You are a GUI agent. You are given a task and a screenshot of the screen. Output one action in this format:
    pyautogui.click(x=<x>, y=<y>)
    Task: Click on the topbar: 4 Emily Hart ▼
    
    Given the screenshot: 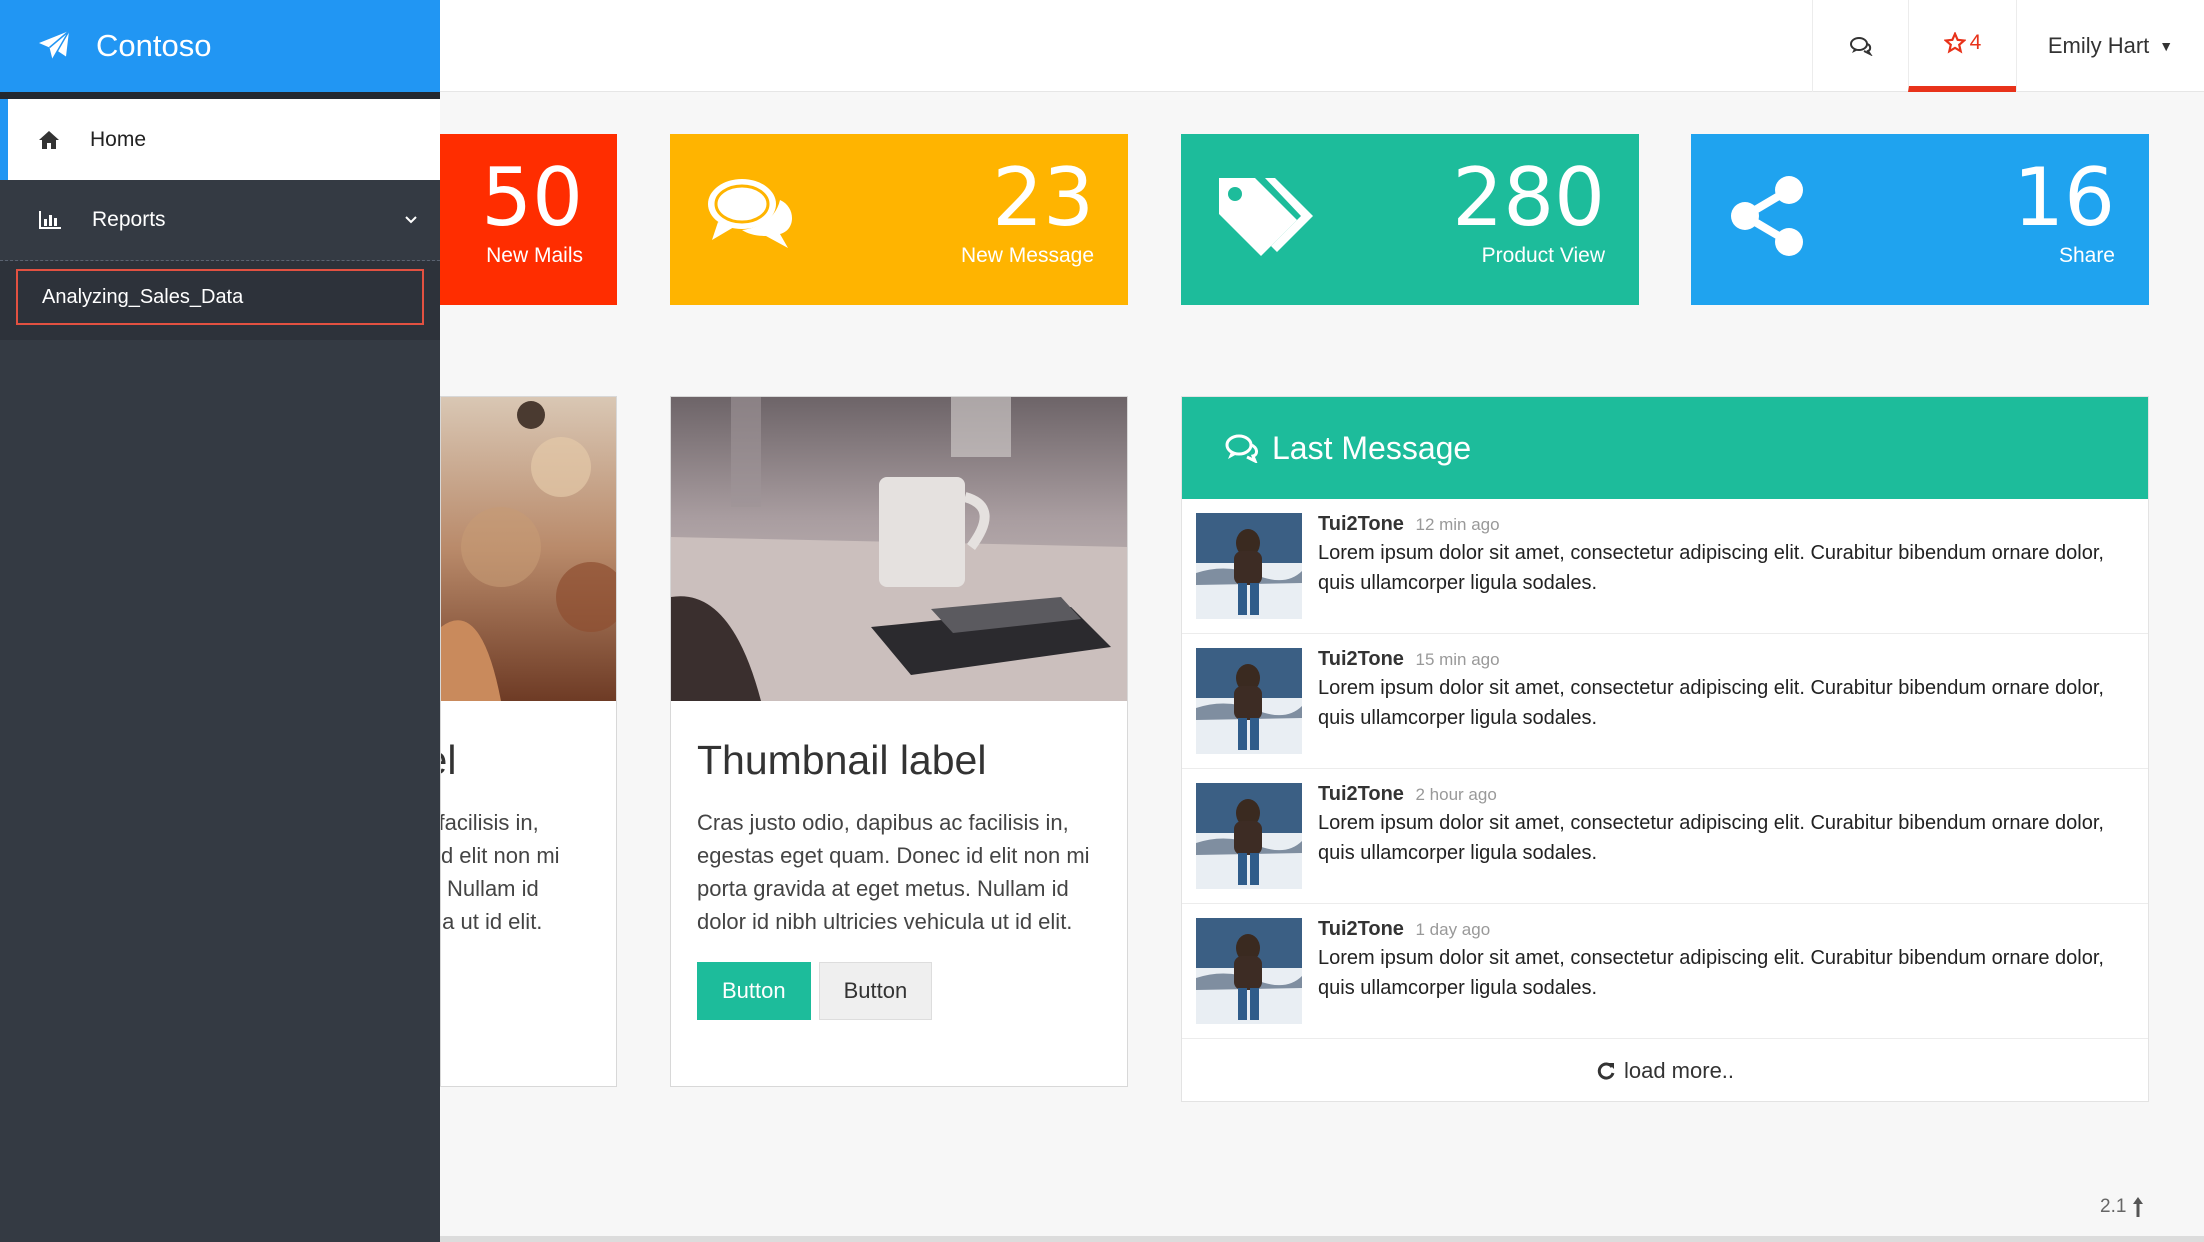 What is the action you would take?
    pyautogui.click(x=1322, y=46)
    